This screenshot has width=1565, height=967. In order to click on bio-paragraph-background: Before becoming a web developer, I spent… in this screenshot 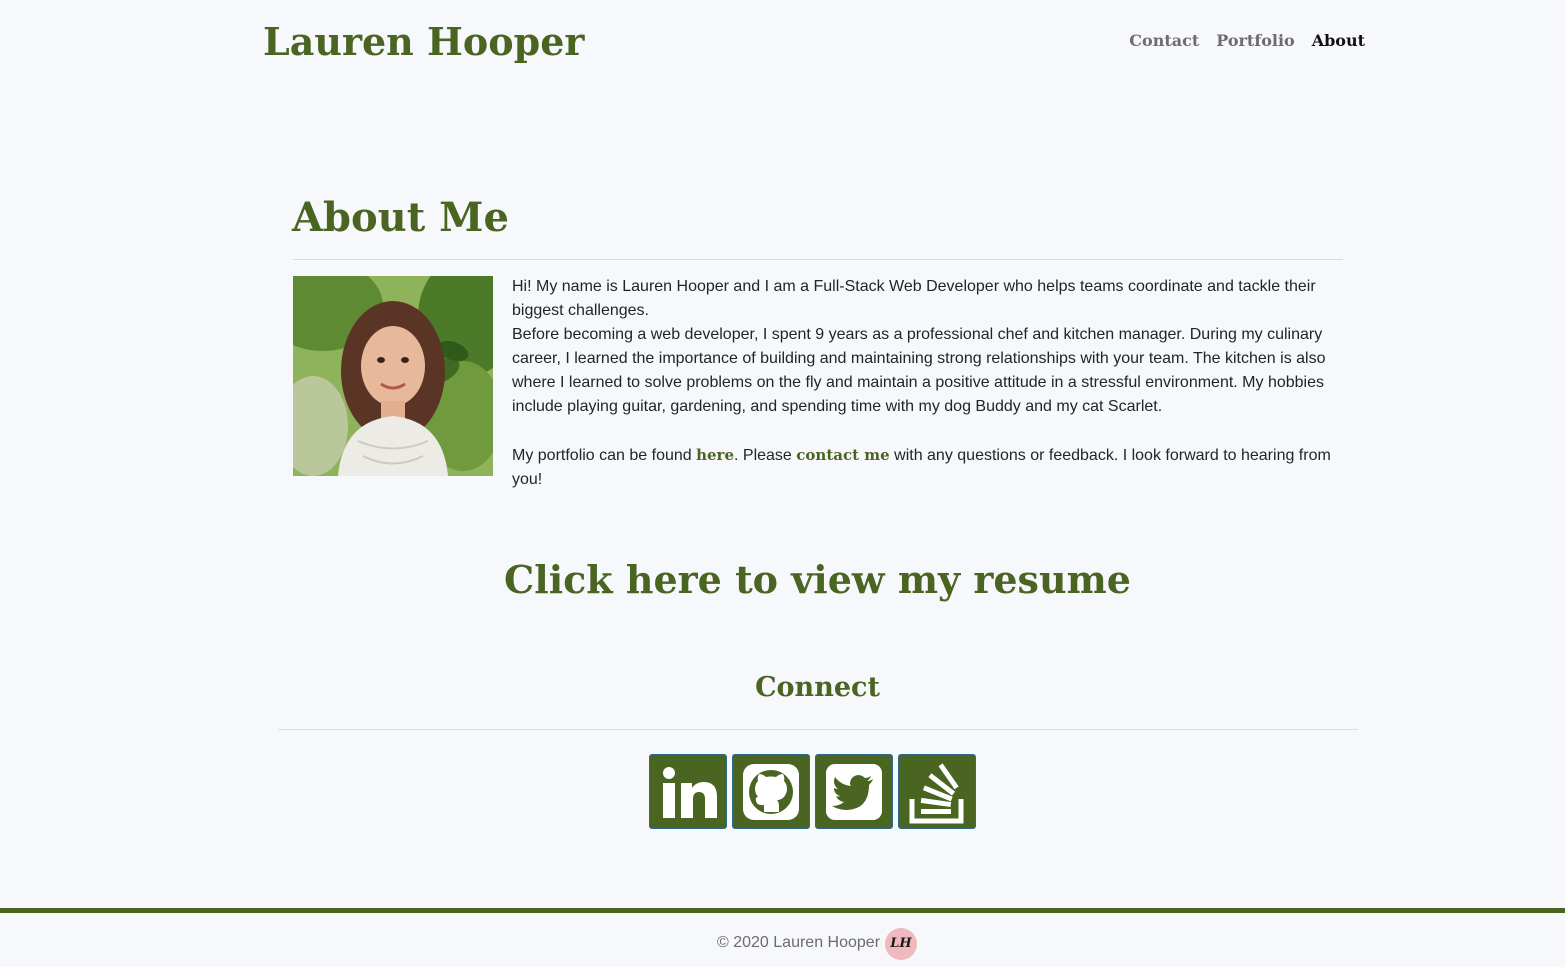, I will do `click(919, 370)`.